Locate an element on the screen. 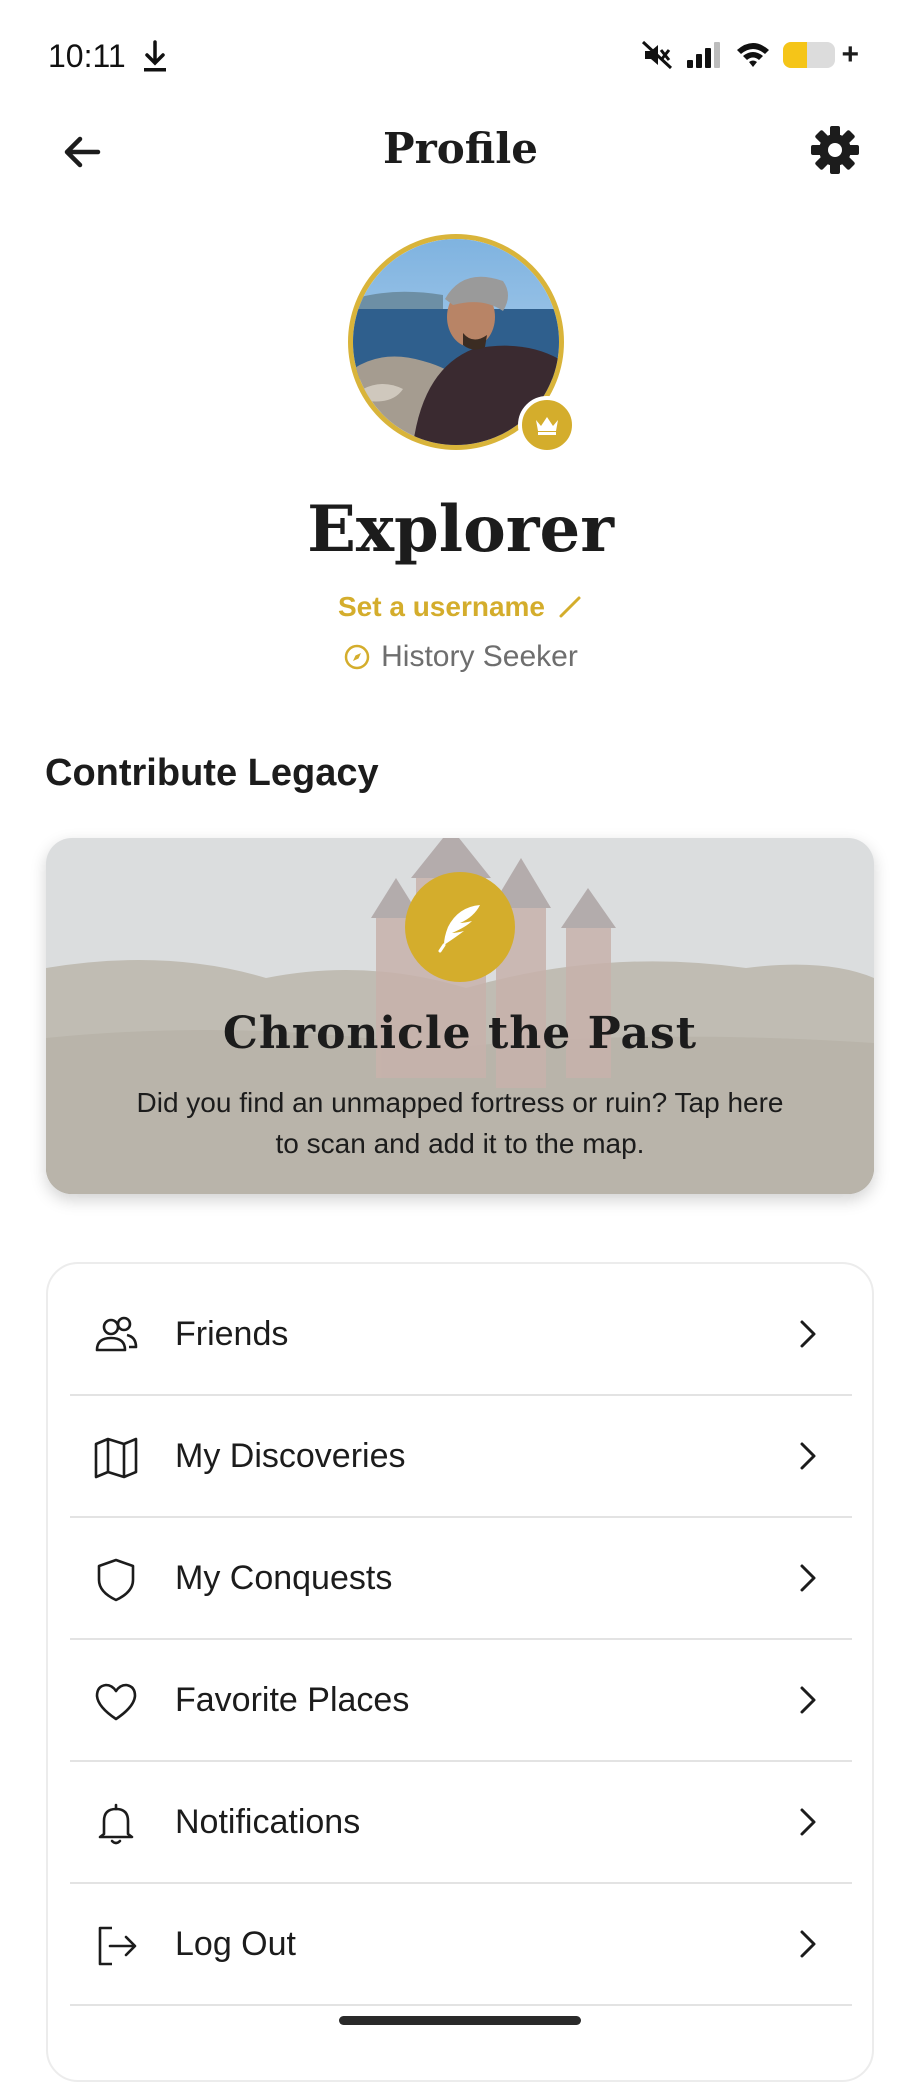 Image resolution: width=921 pixels, height=2082 pixels. mute-icon is located at coordinates (657, 55).